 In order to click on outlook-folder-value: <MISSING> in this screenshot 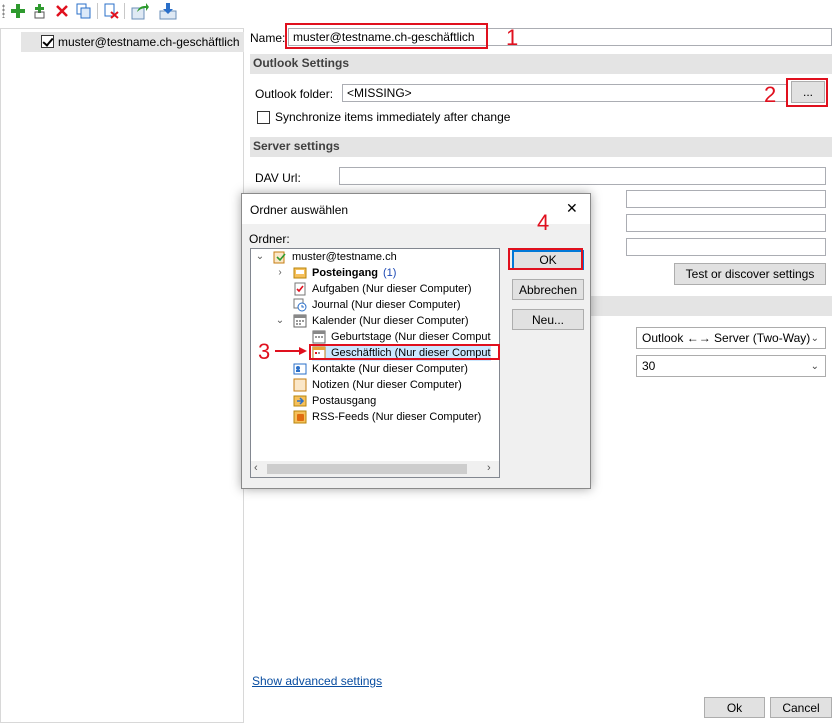, I will do `click(379, 93)`.